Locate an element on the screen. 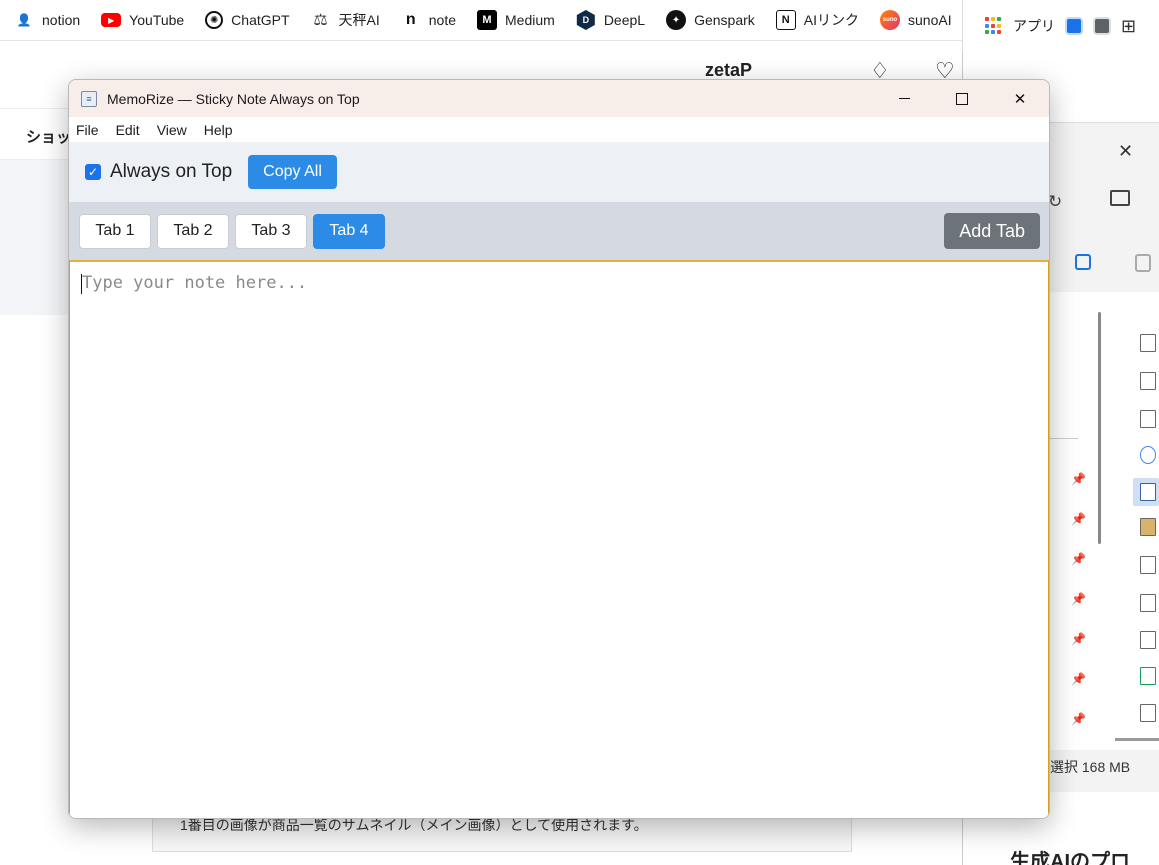  app-file-icon is located at coordinates (1148, 492).